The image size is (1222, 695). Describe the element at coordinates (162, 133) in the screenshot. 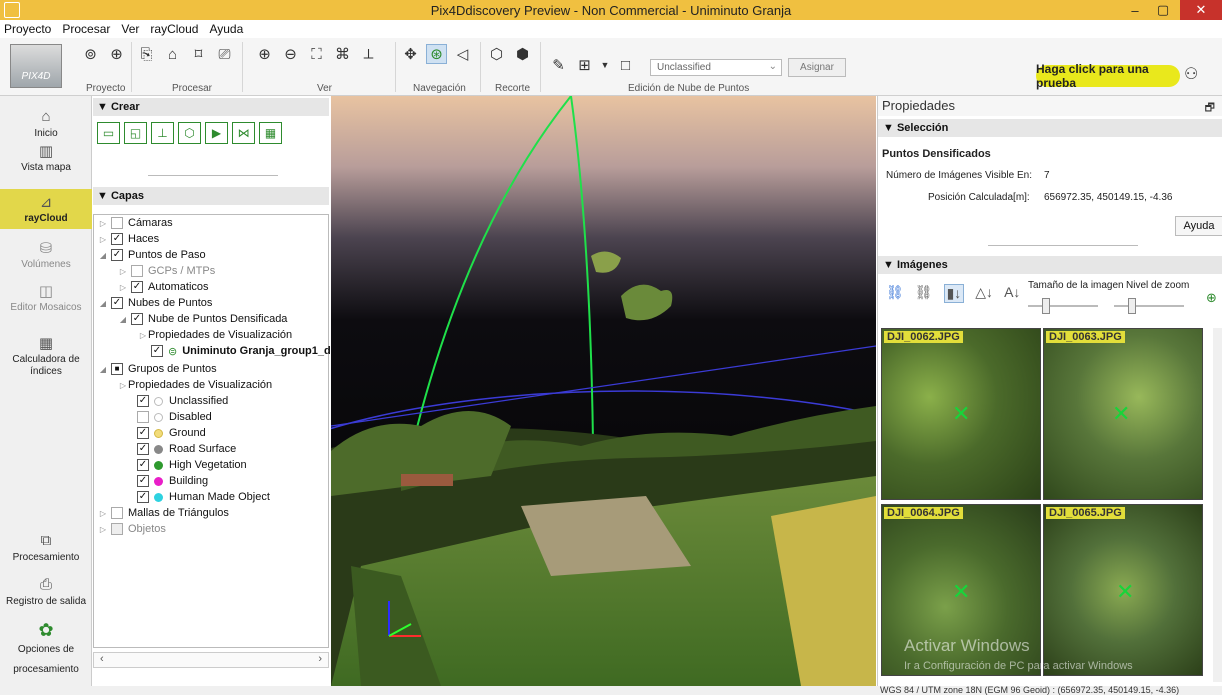

I see `axis-tool-icon: ⊥` at that location.